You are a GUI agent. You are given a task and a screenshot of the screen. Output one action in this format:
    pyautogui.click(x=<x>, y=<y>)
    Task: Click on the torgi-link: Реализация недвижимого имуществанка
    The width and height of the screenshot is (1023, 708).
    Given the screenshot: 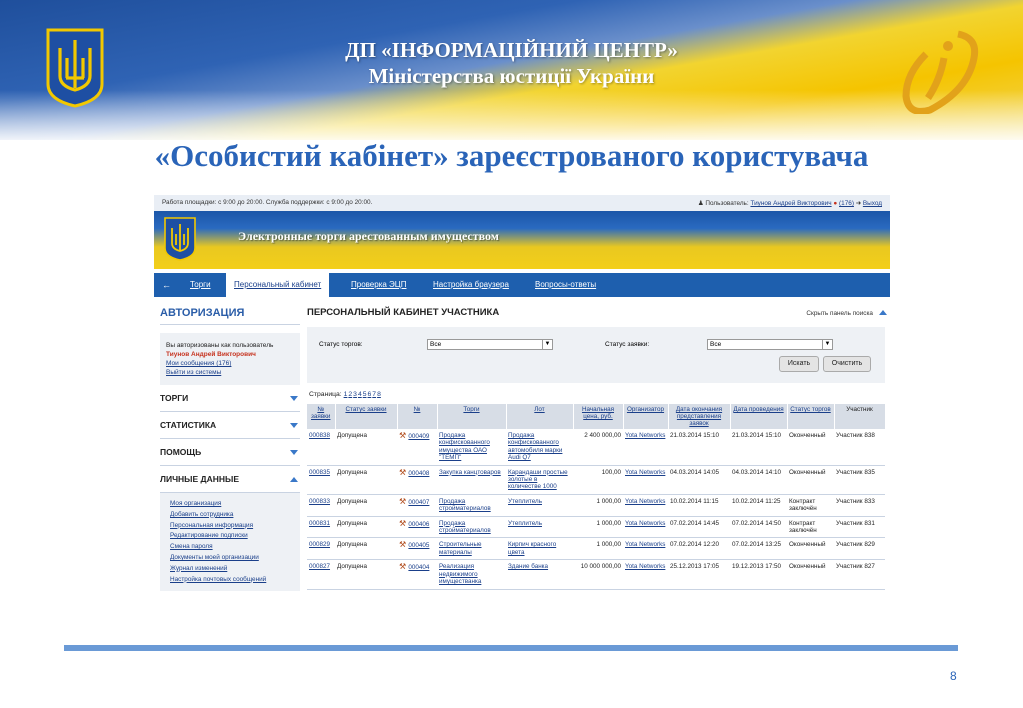 What is the action you would take?
    pyautogui.click(x=460, y=574)
    